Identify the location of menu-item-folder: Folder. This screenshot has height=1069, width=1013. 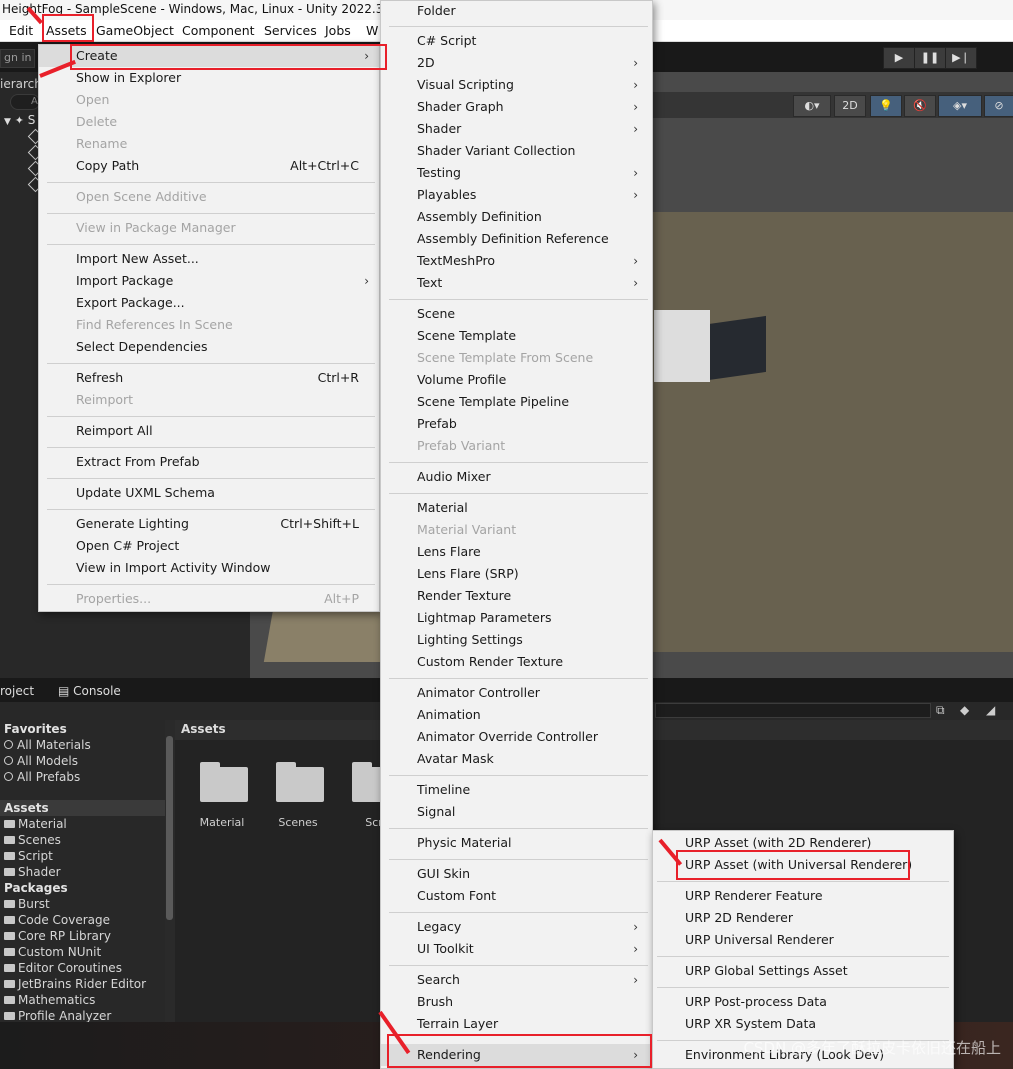
(516, 11).